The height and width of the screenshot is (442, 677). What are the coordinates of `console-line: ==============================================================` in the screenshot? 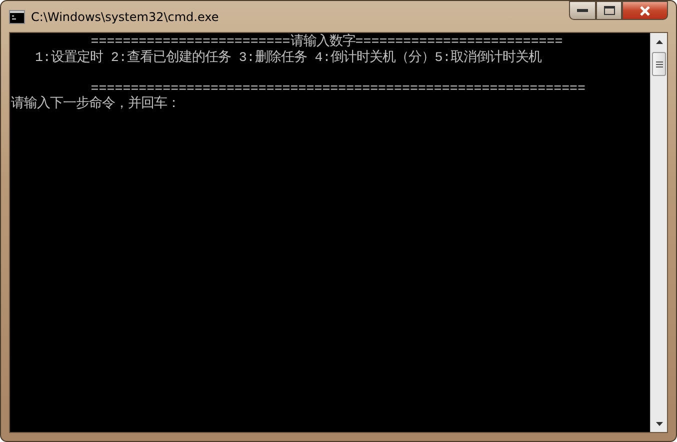 It's located at (338, 88).